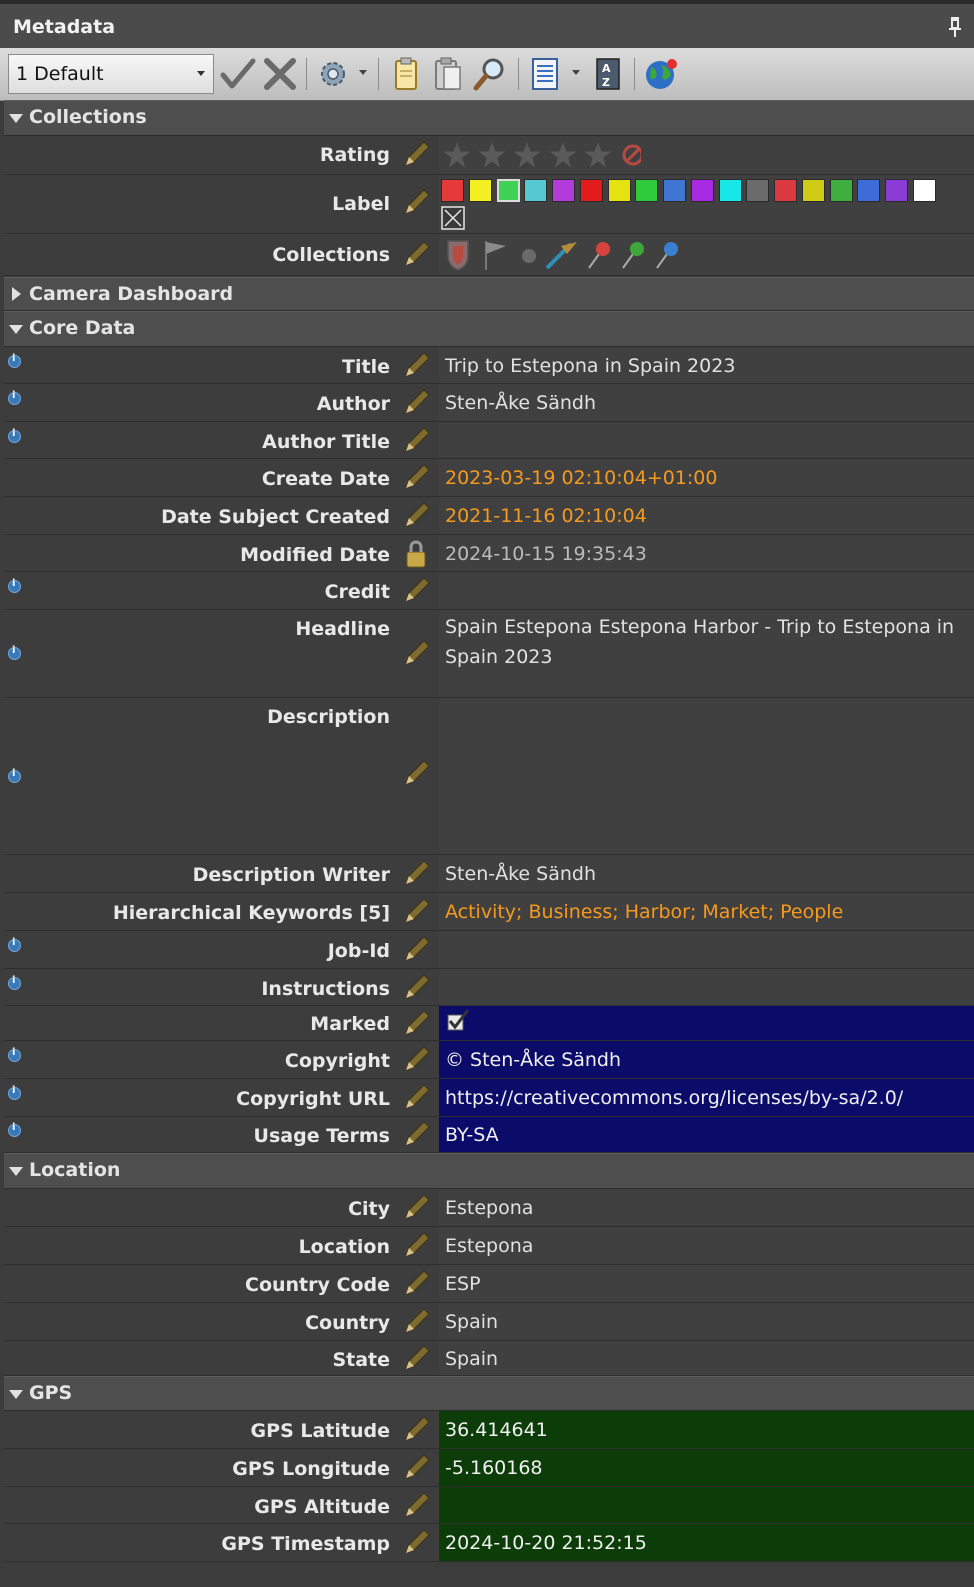 This screenshot has width=974, height=1587. I want to click on credit-field, so click(706, 590).